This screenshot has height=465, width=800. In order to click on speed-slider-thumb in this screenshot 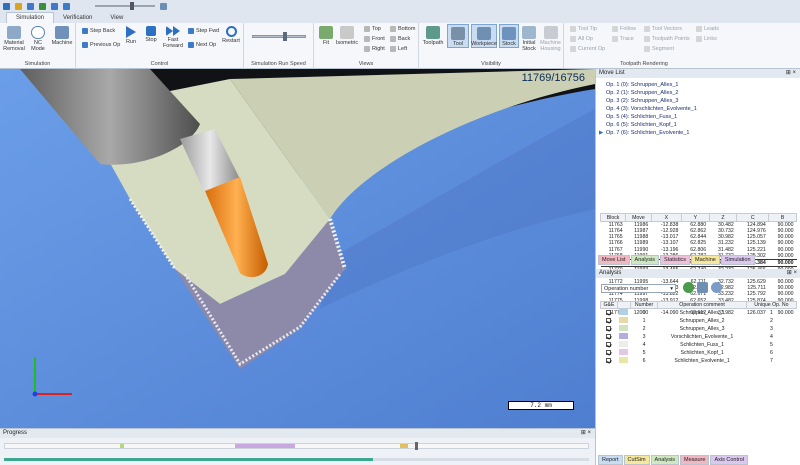, I will do `click(285, 36)`.